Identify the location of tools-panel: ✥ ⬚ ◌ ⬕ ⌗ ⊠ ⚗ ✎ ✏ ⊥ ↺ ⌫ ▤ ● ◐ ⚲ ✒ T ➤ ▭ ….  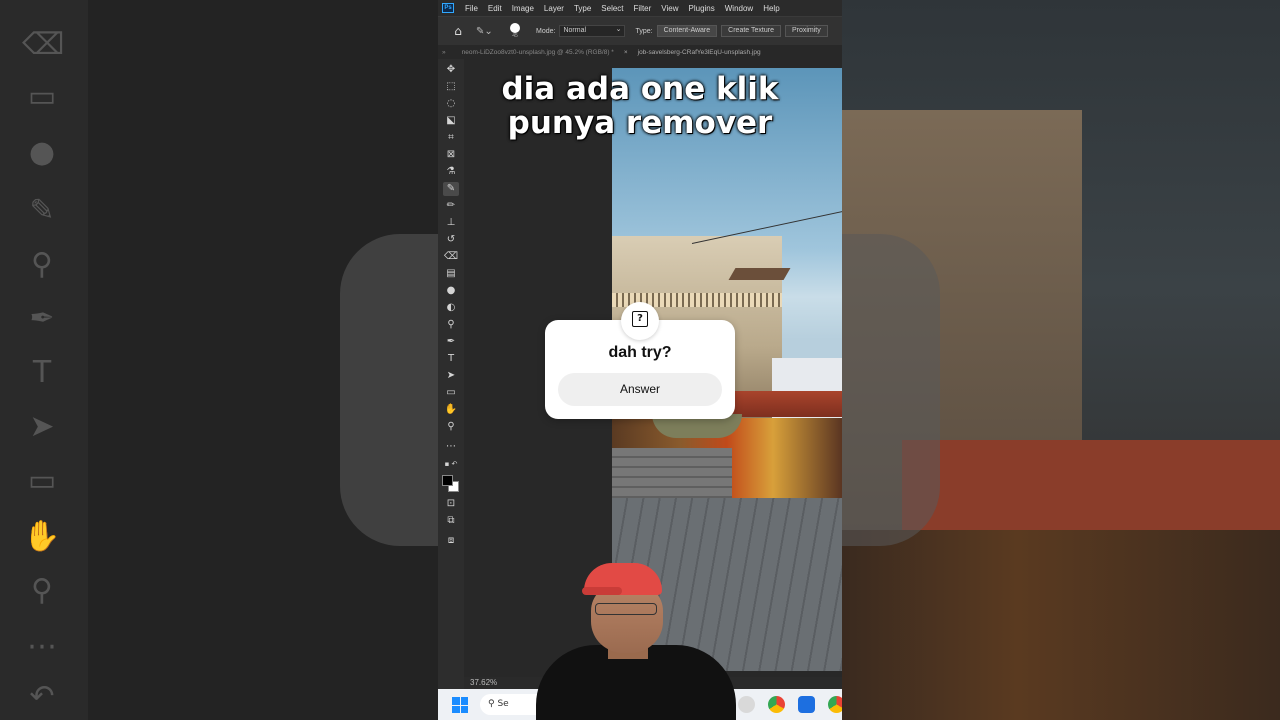
(451, 374).